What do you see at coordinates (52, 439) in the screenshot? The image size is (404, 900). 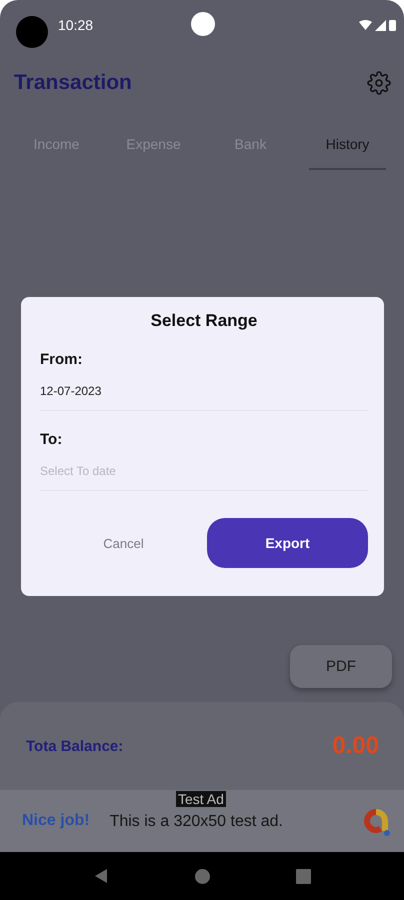 I see `field-label: To:` at bounding box center [52, 439].